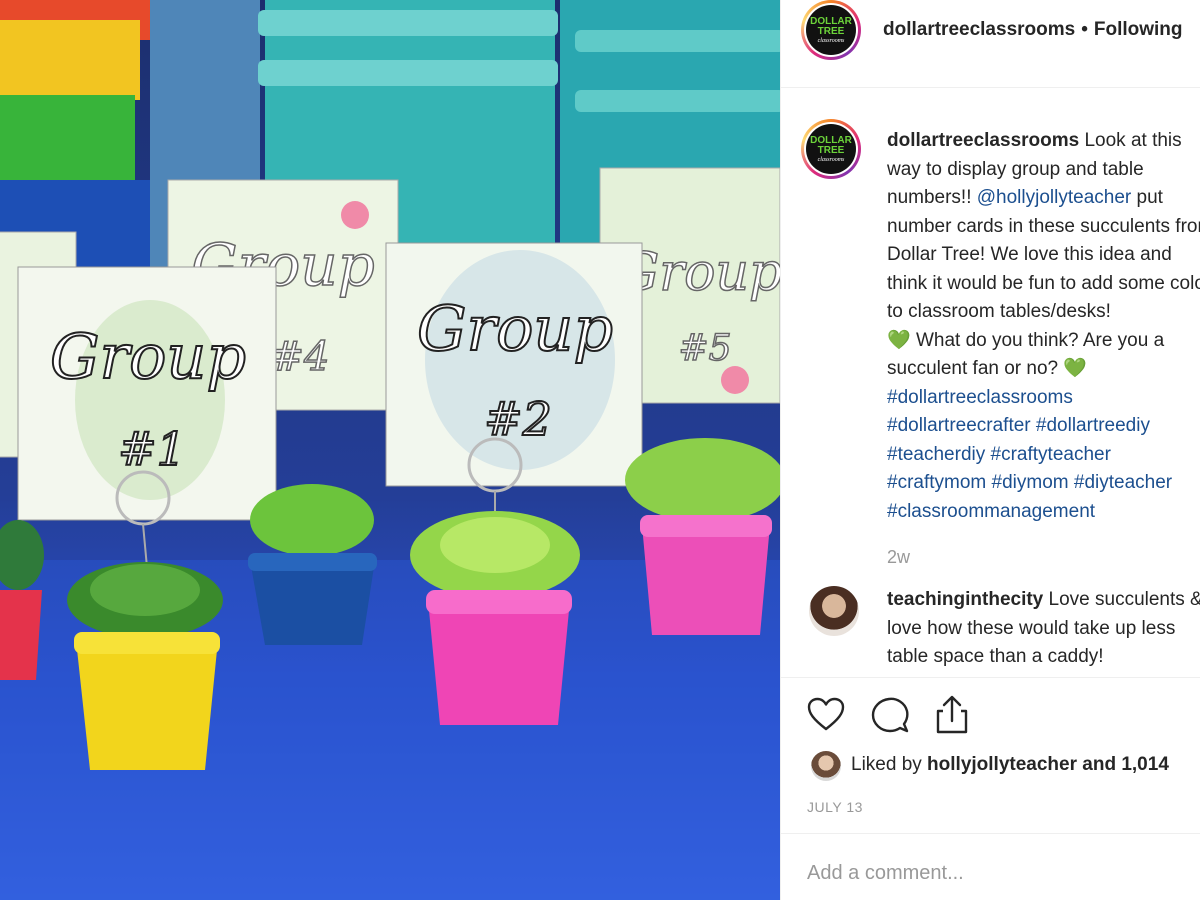  Describe the element at coordinates (1138, 29) in the screenshot. I see `following-button: Following` at that location.